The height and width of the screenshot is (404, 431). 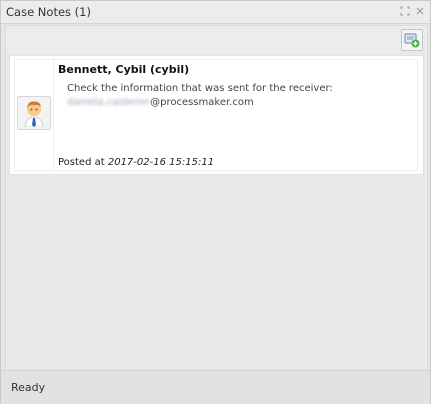 What do you see at coordinates (405, 11) in the screenshot?
I see `restore-icon` at bounding box center [405, 11].